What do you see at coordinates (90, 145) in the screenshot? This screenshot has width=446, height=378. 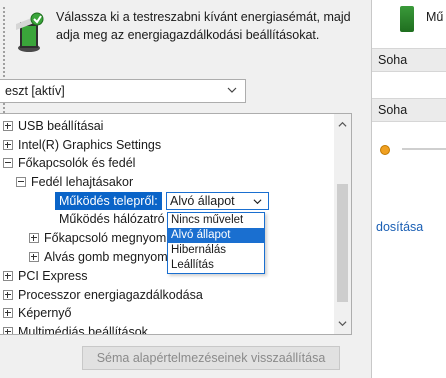 I see `tree-item-label: Intel(R) Graphics Settings` at bounding box center [90, 145].